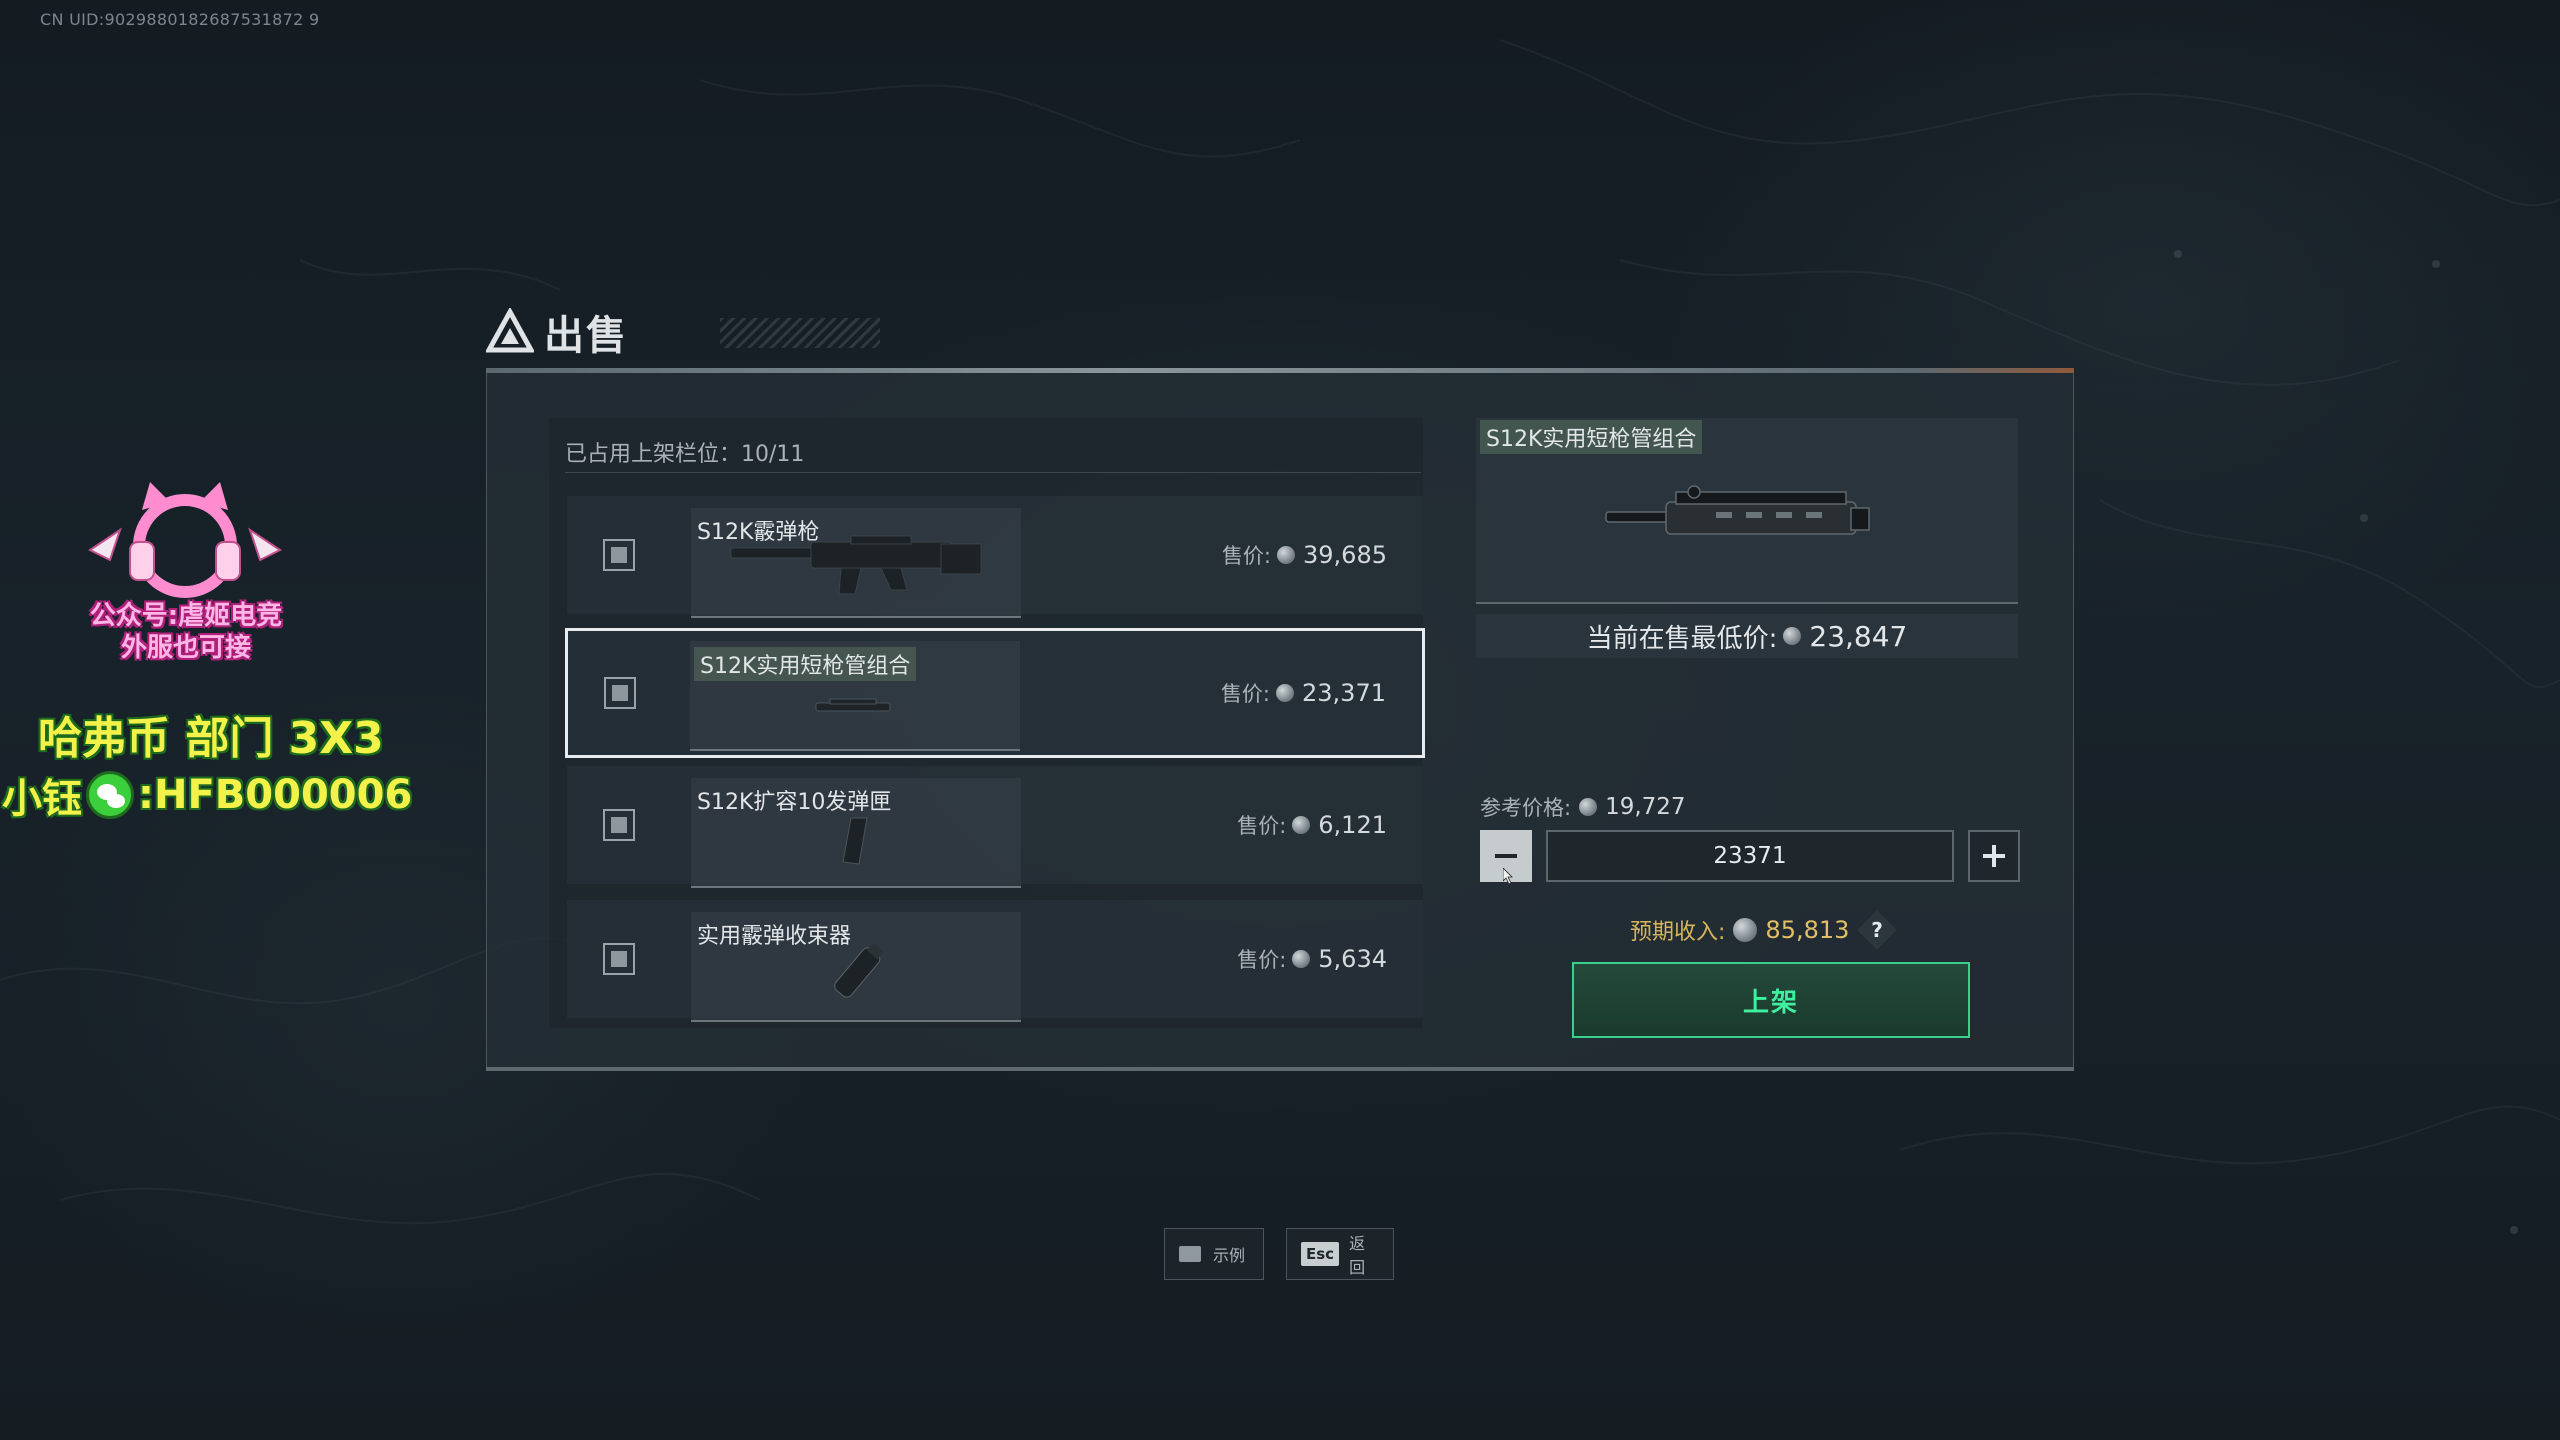 Image resolution: width=2560 pixels, height=1440 pixels. Describe the element at coordinates (1229, 1255) in the screenshot. I see `hint-label: 示例` at that location.